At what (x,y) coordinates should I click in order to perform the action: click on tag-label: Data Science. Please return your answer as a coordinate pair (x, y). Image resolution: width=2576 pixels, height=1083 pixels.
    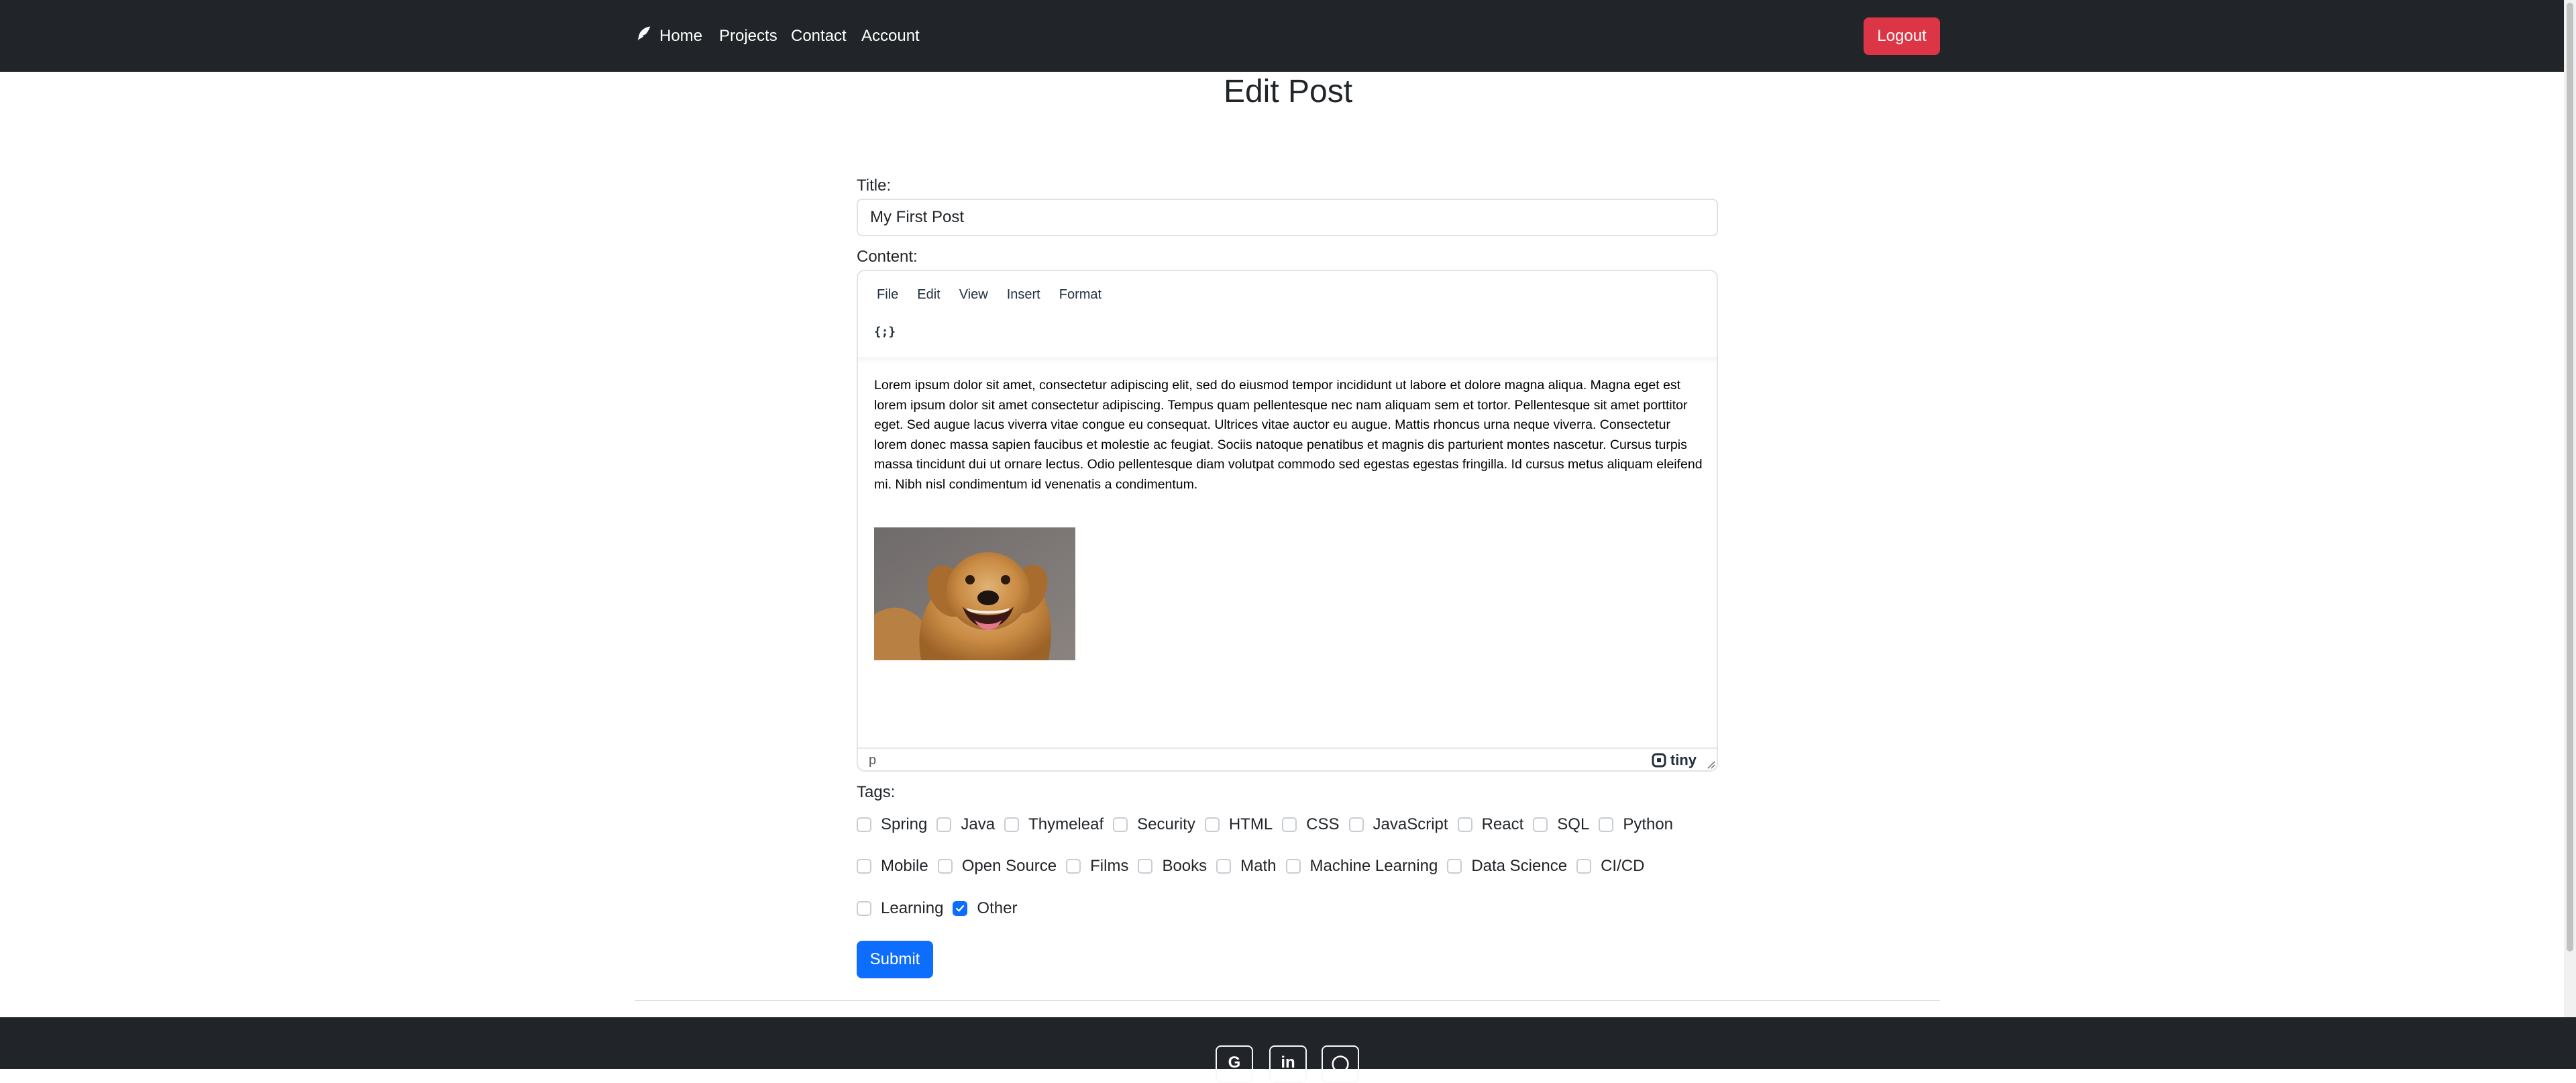
    Looking at the image, I should click on (1519, 866).